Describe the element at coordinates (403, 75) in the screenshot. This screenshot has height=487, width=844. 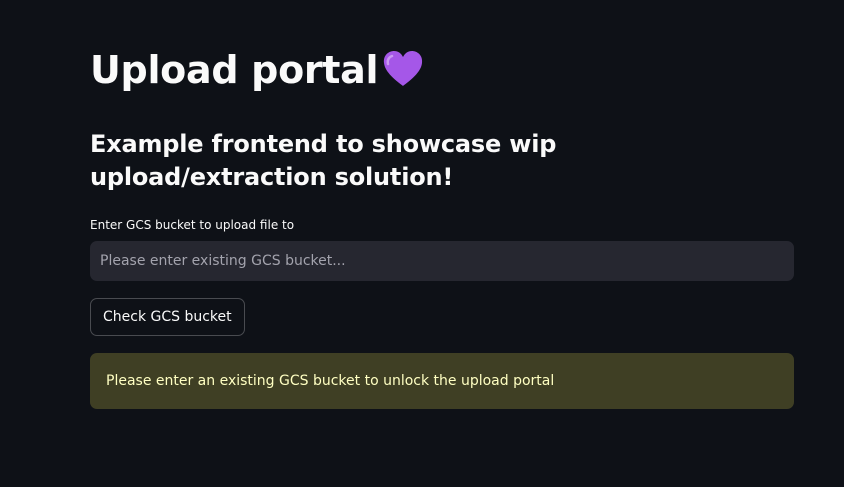
I see `purple-heart-icon` at that location.